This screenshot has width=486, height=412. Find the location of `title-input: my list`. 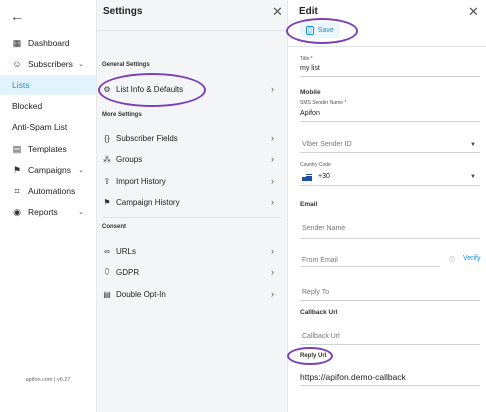

title-input: my list is located at coordinates (310, 68).